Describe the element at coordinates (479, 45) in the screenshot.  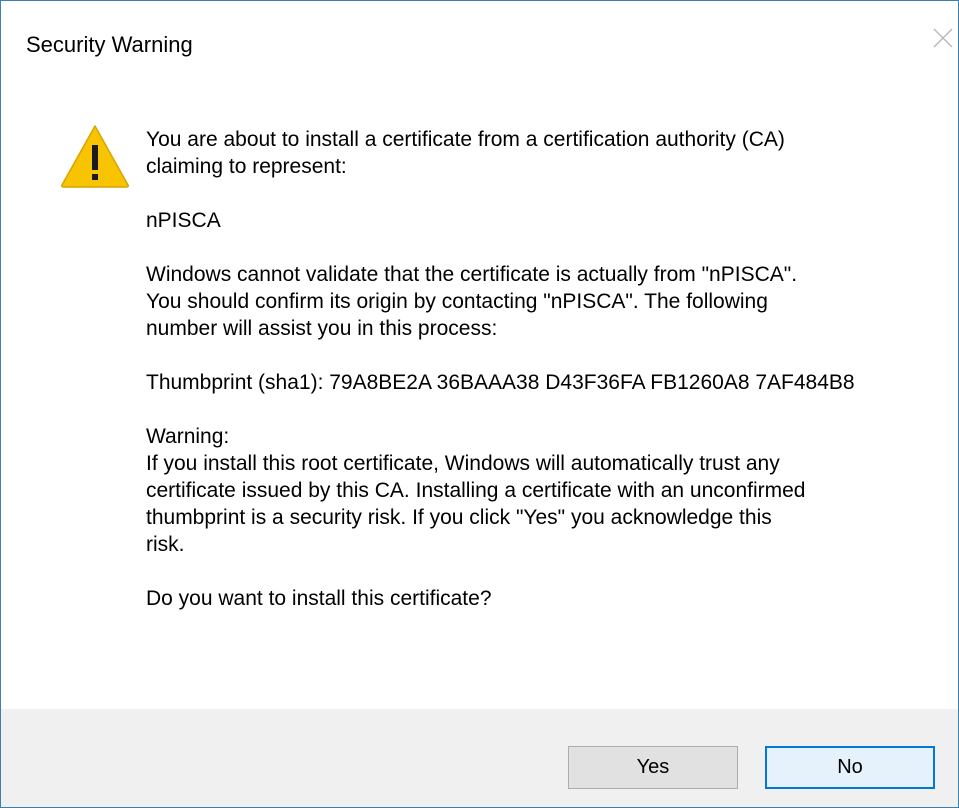
I see `title-bar: Security Warning` at that location.